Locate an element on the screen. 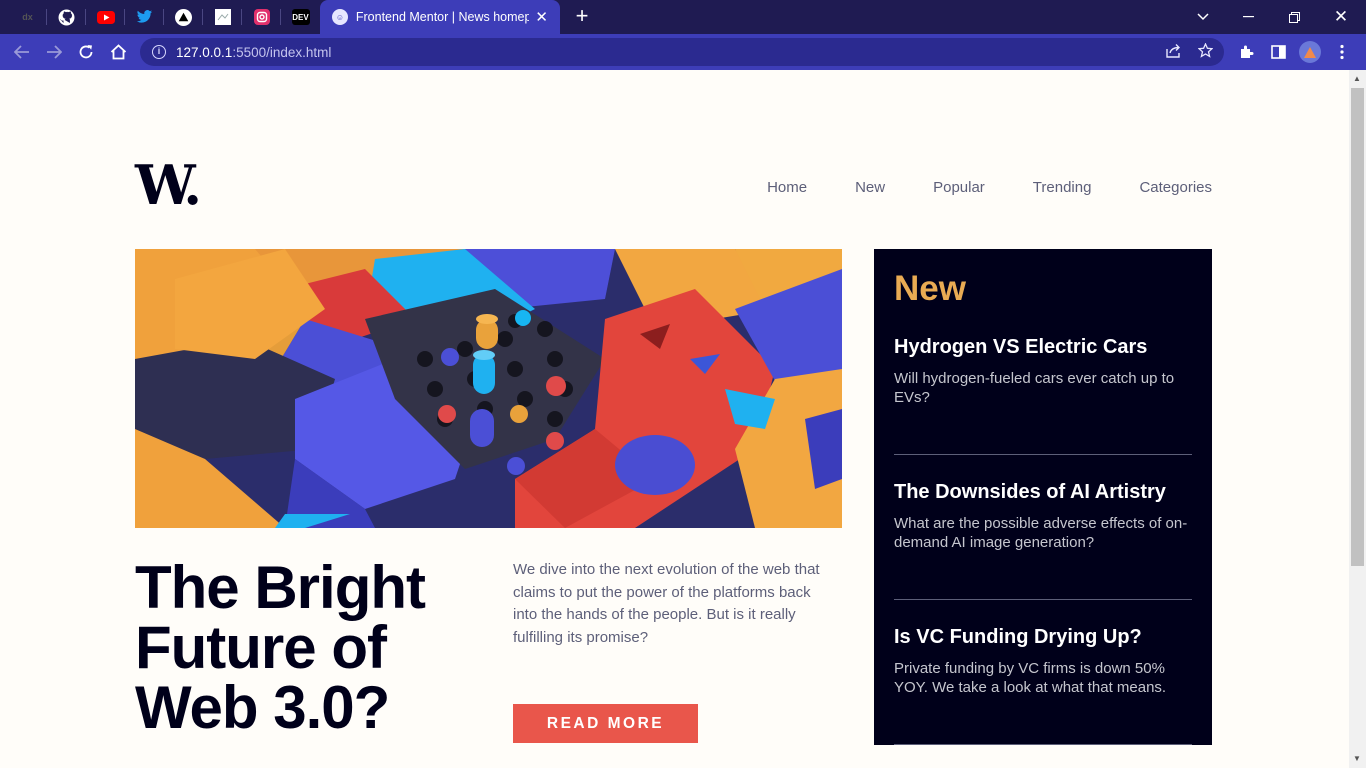  pinned-tab-youtube is located at coordinates (105, 17).